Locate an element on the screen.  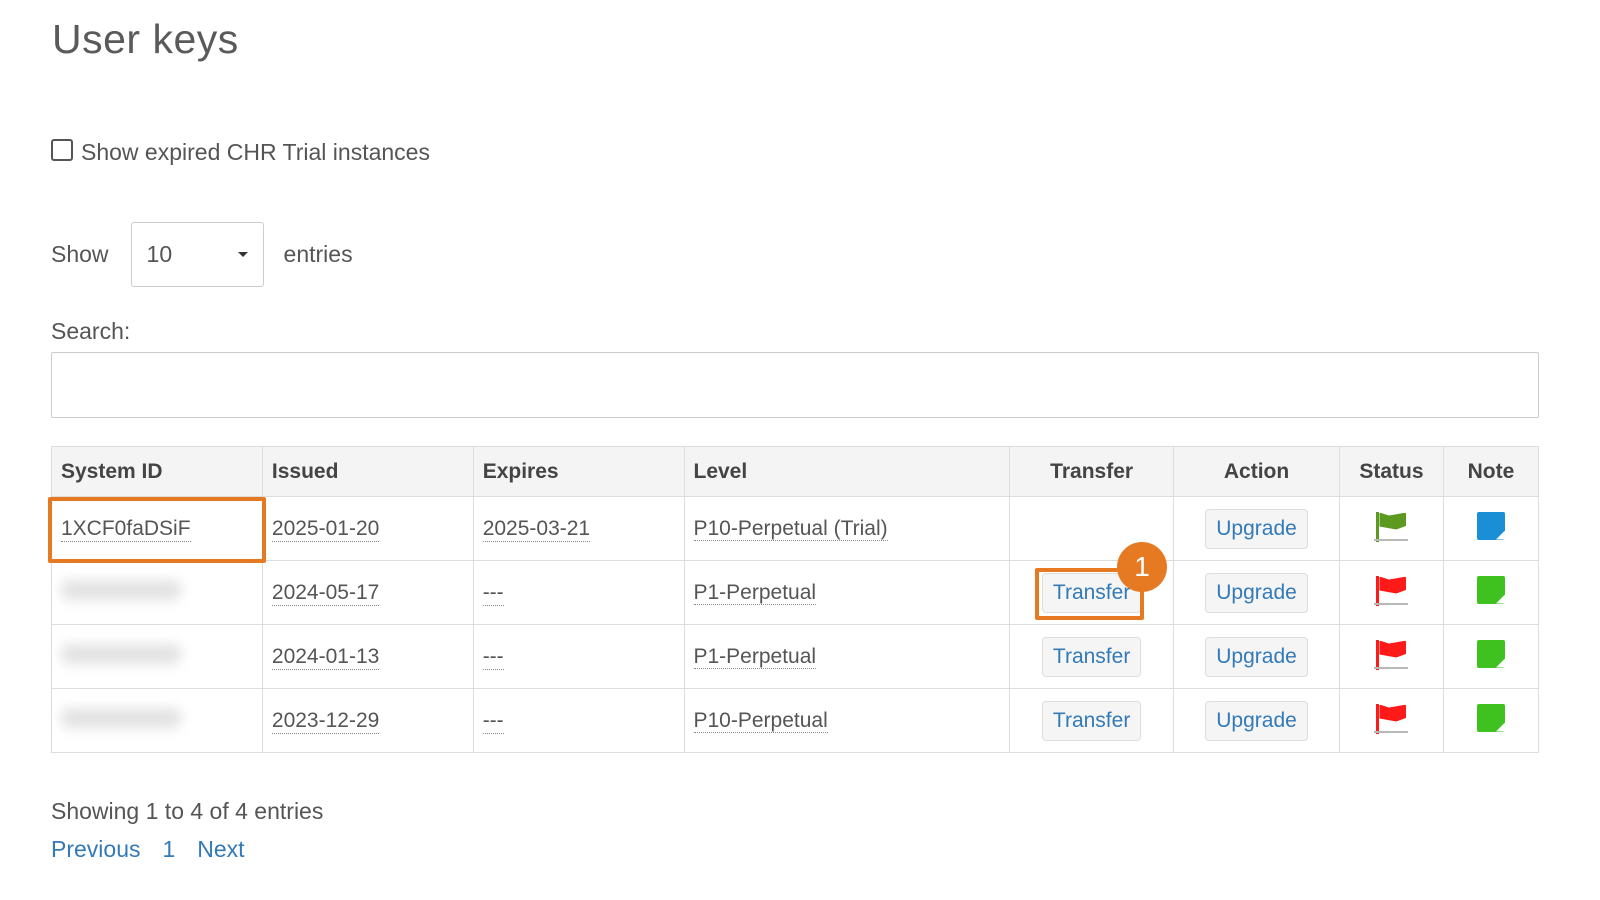
show-expired-checkbox is located at coordinates (62, 149).